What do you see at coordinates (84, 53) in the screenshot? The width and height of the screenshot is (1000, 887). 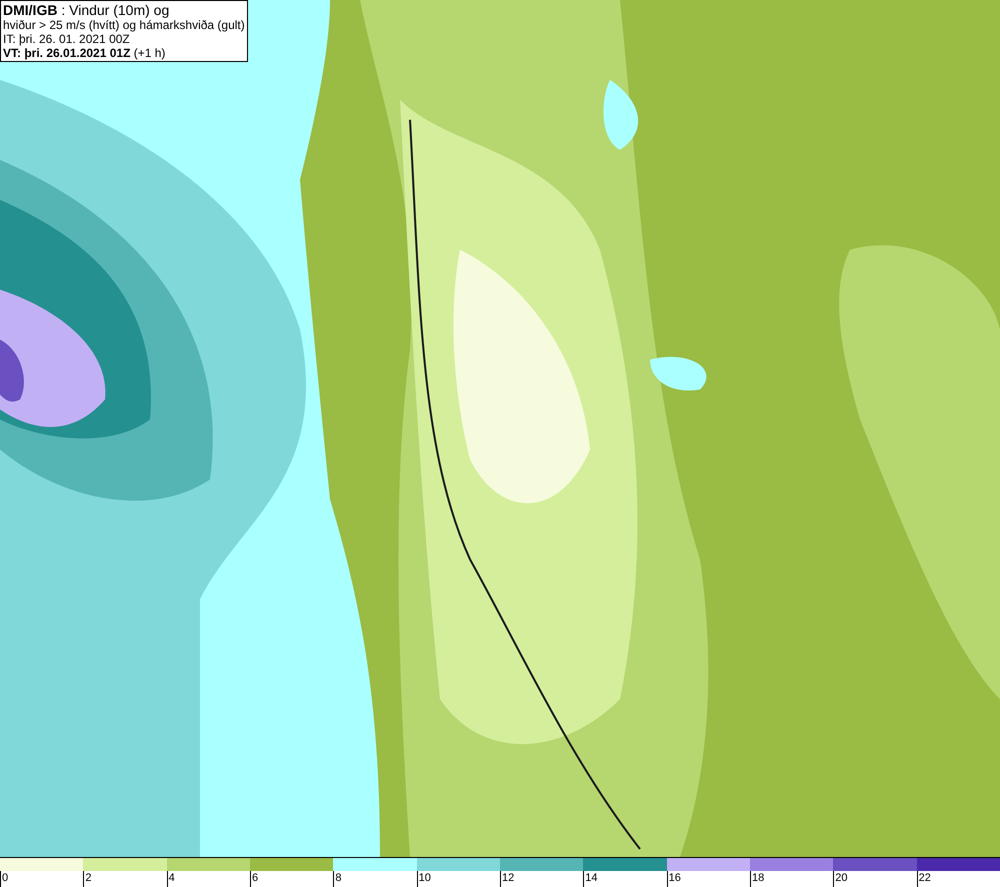 I see `info-text: VT: þri. 26.01.2021 01Z (+1 h)` at bounding box center [84, 53].